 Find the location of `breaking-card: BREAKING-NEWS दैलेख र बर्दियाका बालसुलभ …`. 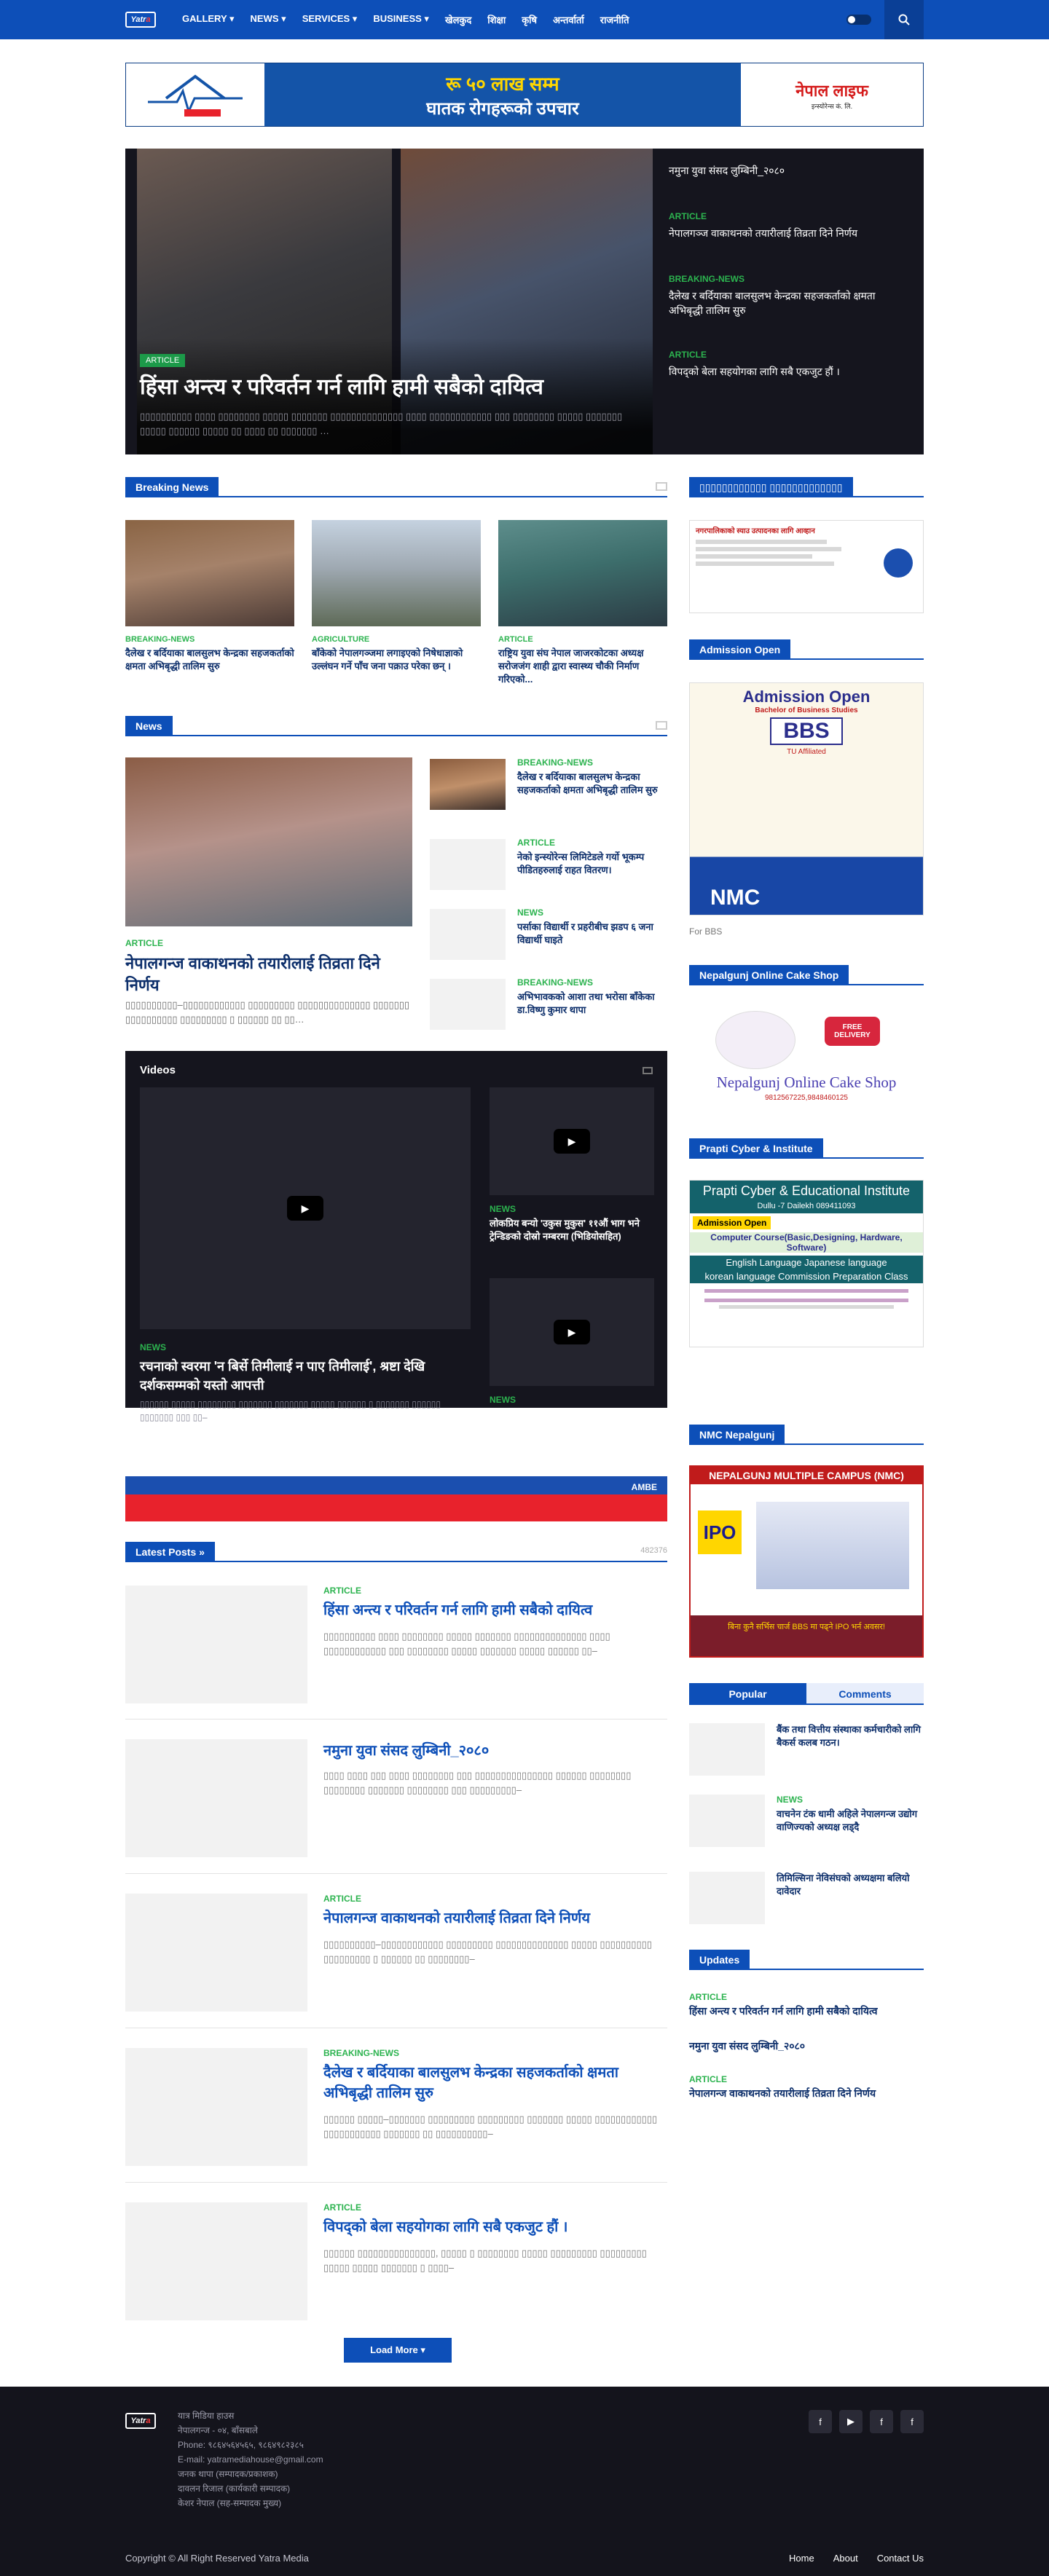

breaking-card: BREAKING-NEWS दैलेख र बर्दियाका बालसुलभ … is located at coordinates (209, 596).